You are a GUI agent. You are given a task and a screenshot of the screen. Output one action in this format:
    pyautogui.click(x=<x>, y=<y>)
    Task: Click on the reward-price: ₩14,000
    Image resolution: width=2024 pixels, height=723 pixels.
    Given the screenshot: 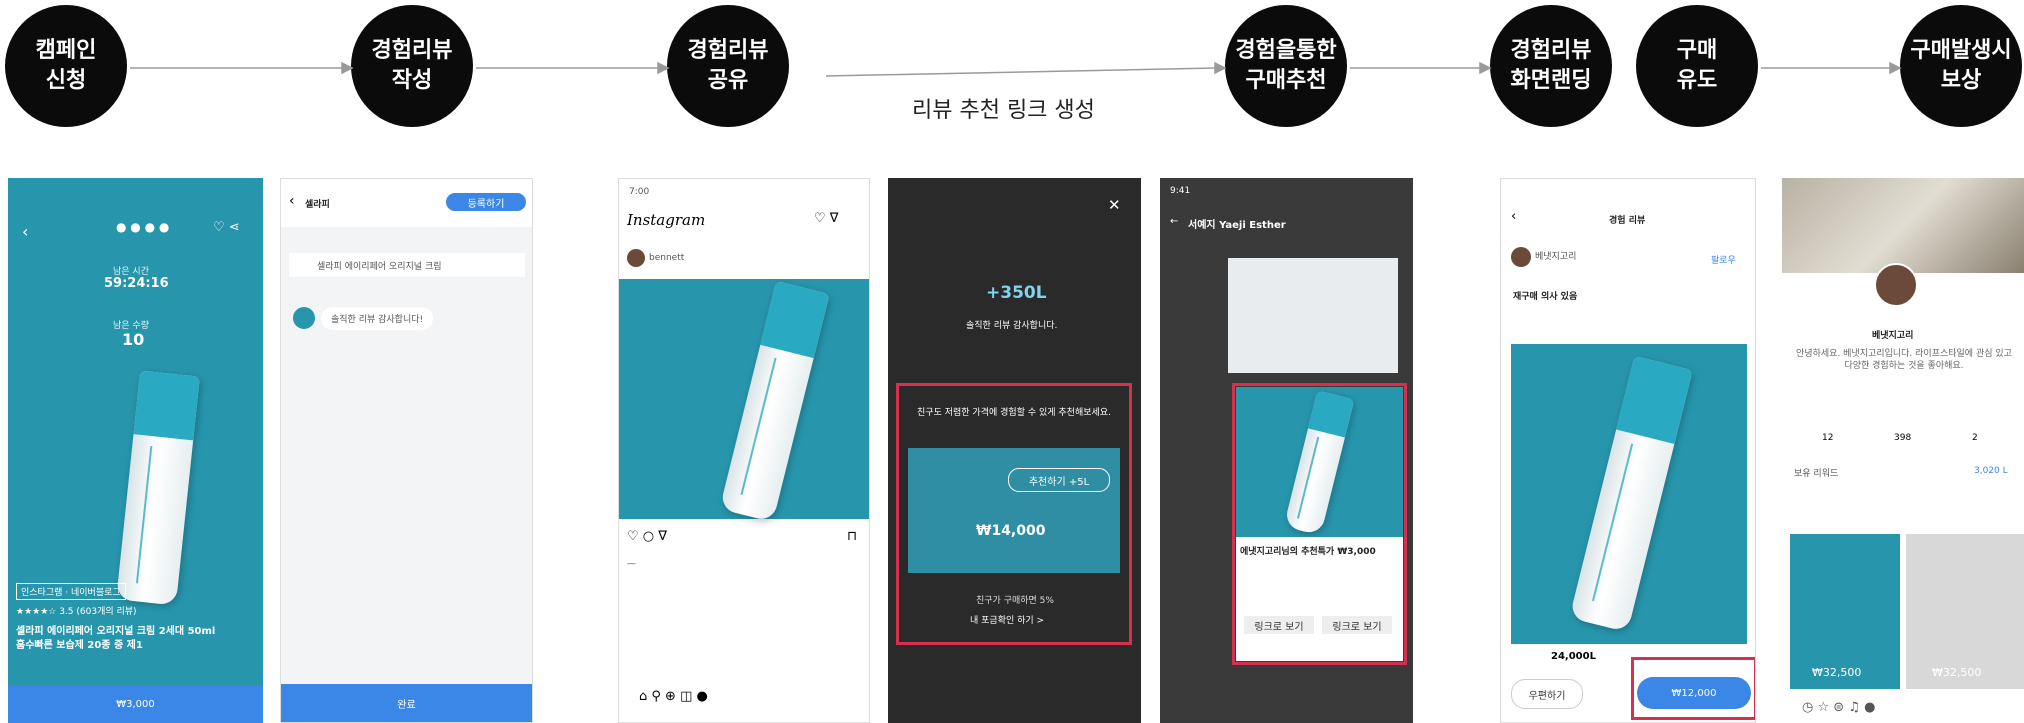 What is the action you would take?
    pyautogui.click(x=1011, y=531)
    